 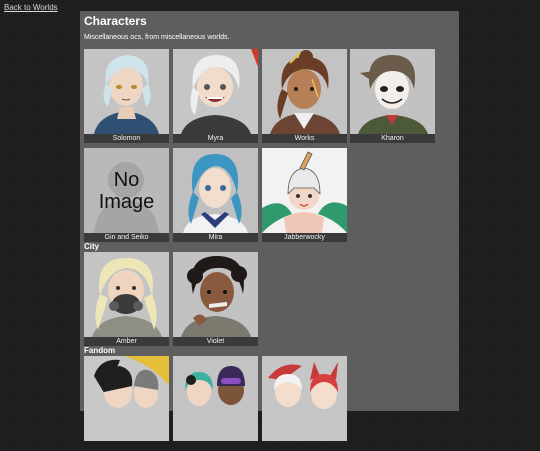 I want to click on character-name: Jabberwocky, so click(x=304, y=237).